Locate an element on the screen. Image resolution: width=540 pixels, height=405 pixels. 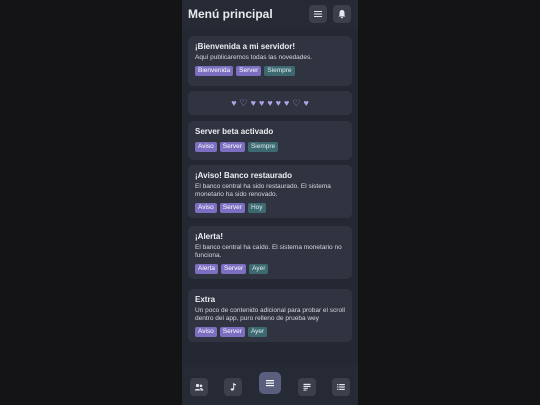
tag: Hoy is located at coordinates (256, 208).